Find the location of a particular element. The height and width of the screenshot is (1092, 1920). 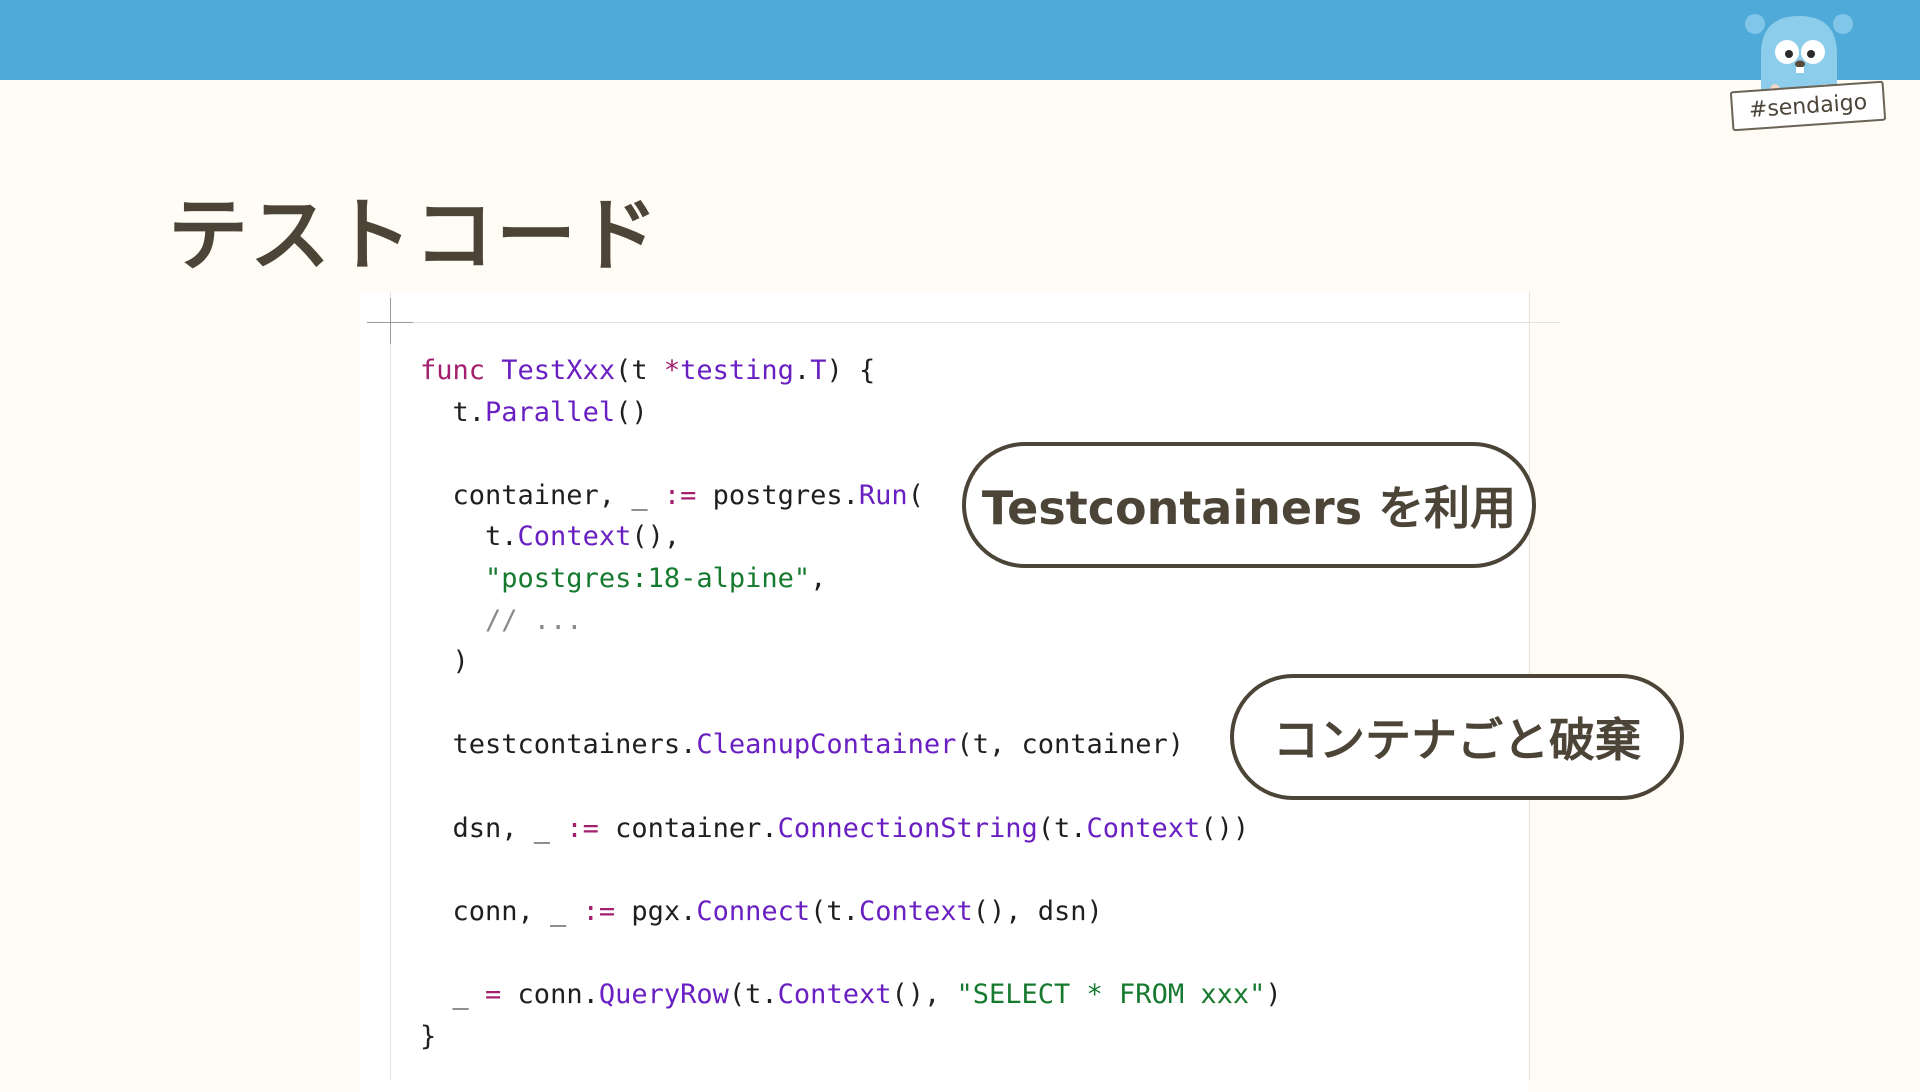

code-token: _ is located at coordinates (453, 994).